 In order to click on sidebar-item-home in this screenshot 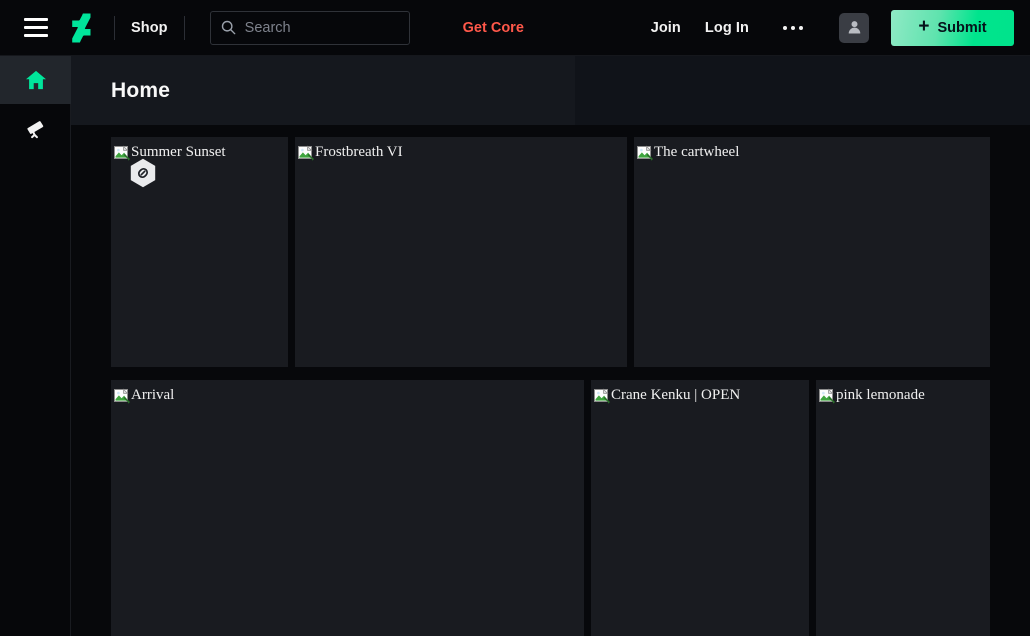, I will do `click(35, 80)`.